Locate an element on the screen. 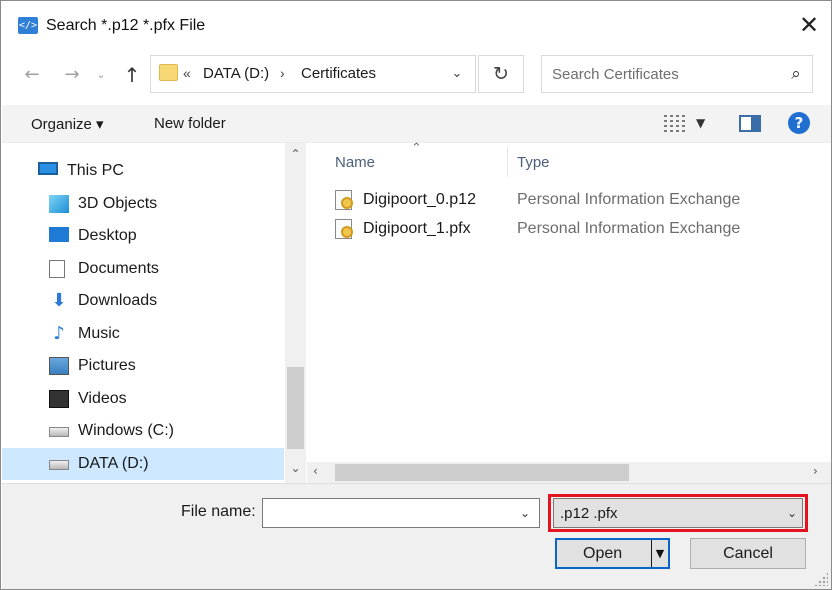 The height and width of the screenshot is (590, 832). filter-dropdown-chevron-icon: ⌄ is located at coordinates (792, 513).